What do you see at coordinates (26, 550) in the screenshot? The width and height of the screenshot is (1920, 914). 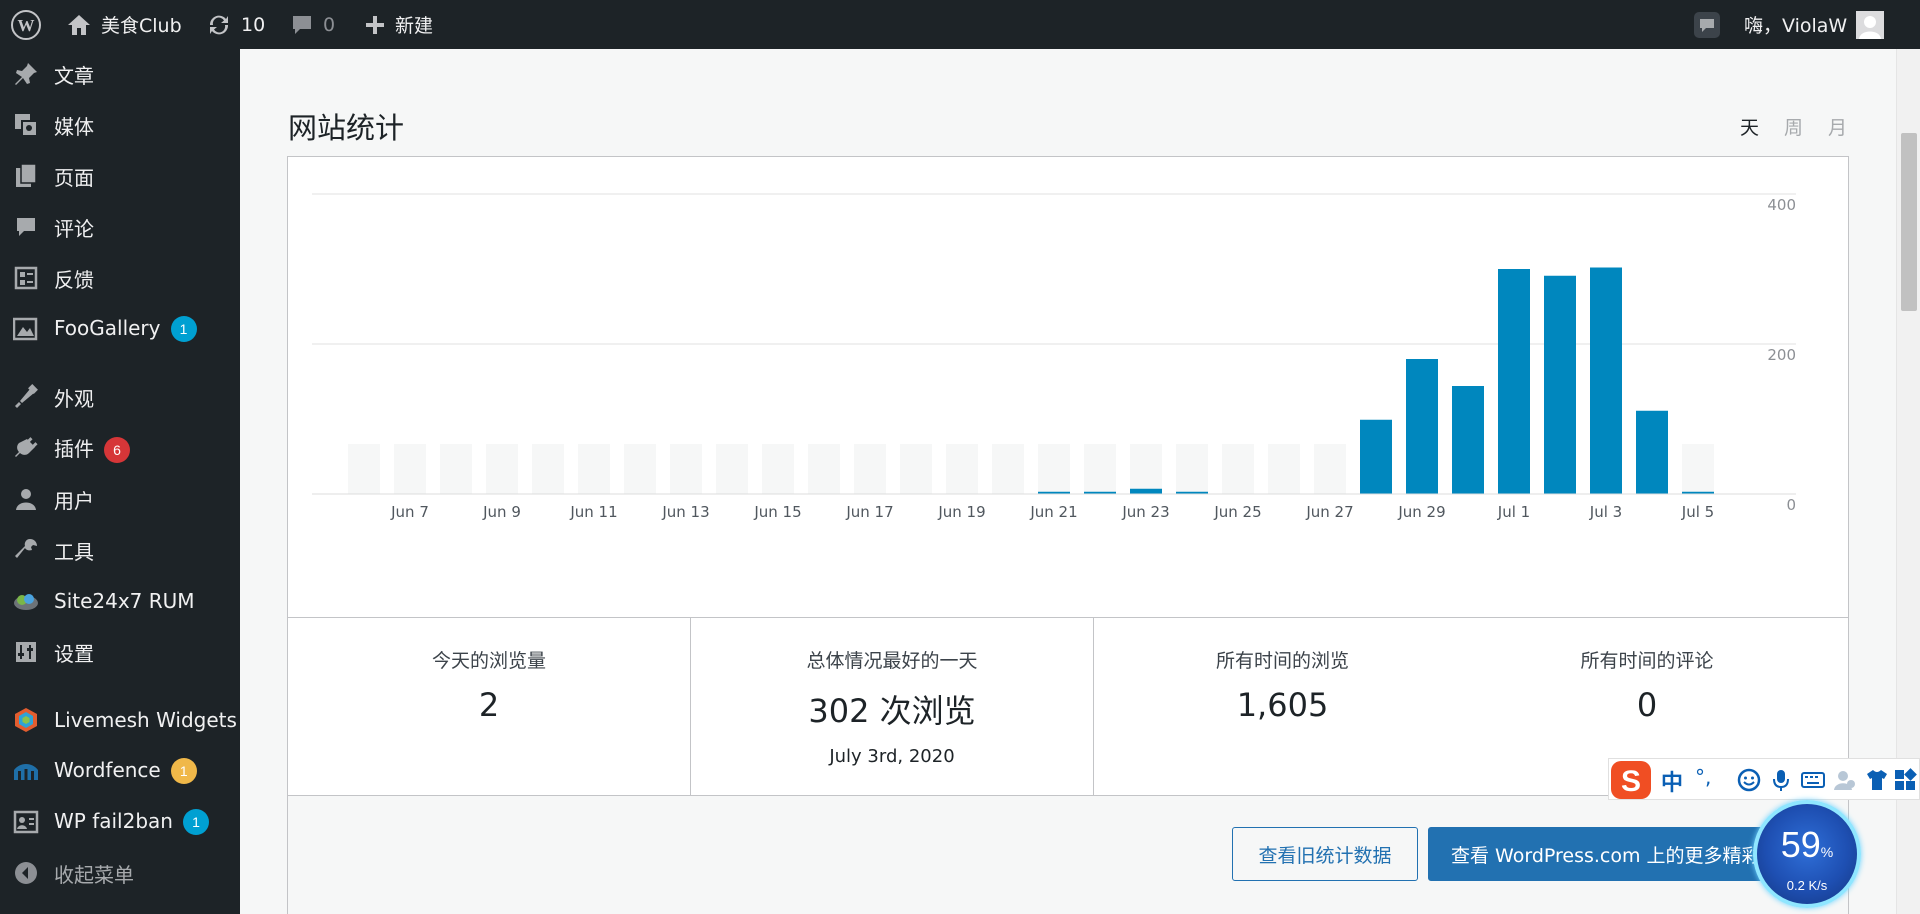 I see `tools-icon` at bounding box center [26, 550].